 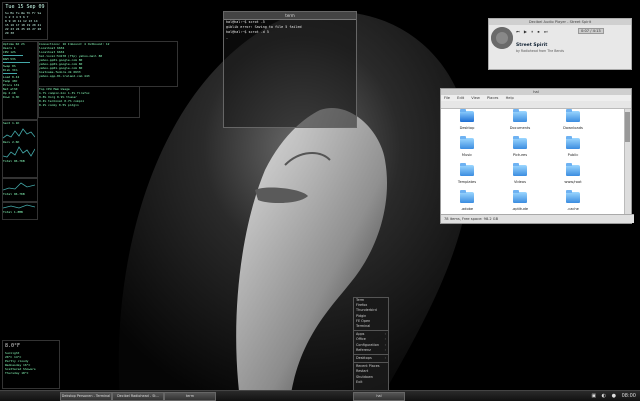 I want to click on play-icon: ▶, so click(x=525, y=31).